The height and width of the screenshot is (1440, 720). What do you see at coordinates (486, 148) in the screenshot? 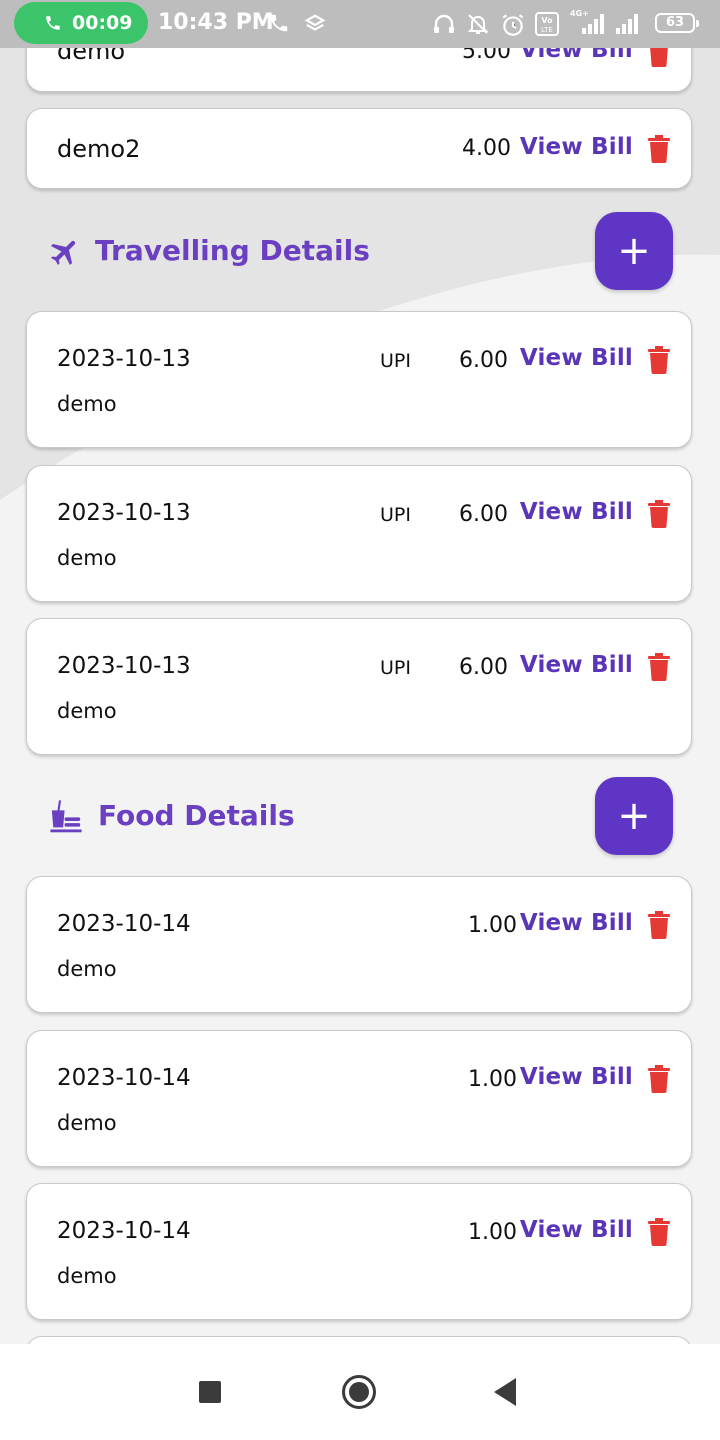
I see `item-amount: 4.00` at bounding box center [486, 148].